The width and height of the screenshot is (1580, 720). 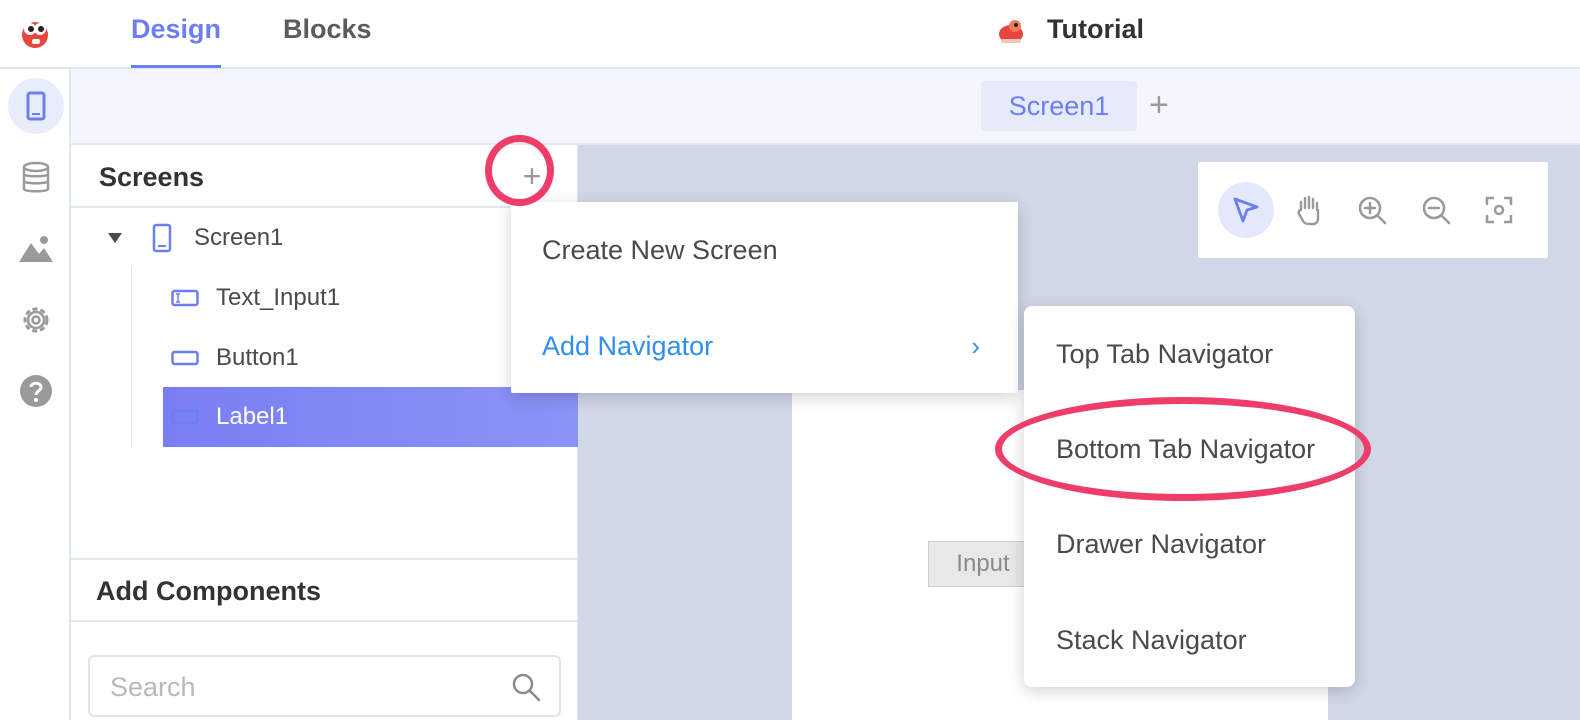 I want to click on rail-item-media, so click(x=36, y=248).